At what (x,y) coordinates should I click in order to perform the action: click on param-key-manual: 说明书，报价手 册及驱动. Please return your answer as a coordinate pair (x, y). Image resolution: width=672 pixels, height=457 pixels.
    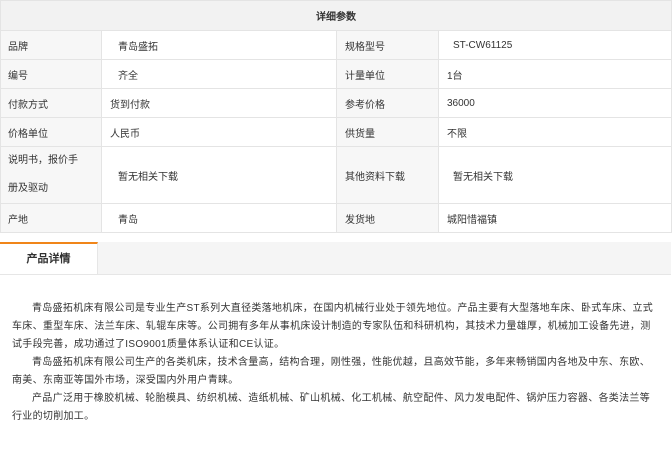
    Looking at the image, I should click on (51, 175).